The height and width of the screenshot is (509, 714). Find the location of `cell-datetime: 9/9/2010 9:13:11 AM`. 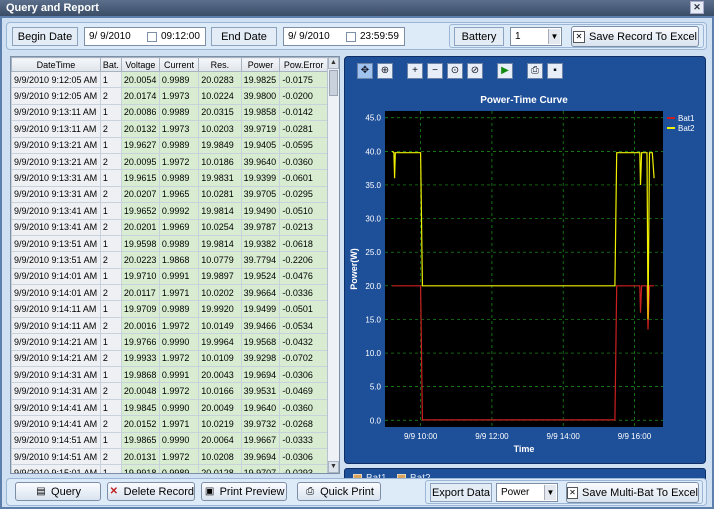

cell-datetime: 9/9/2010 9:13:11 AM is located at coordinates (56, 112).